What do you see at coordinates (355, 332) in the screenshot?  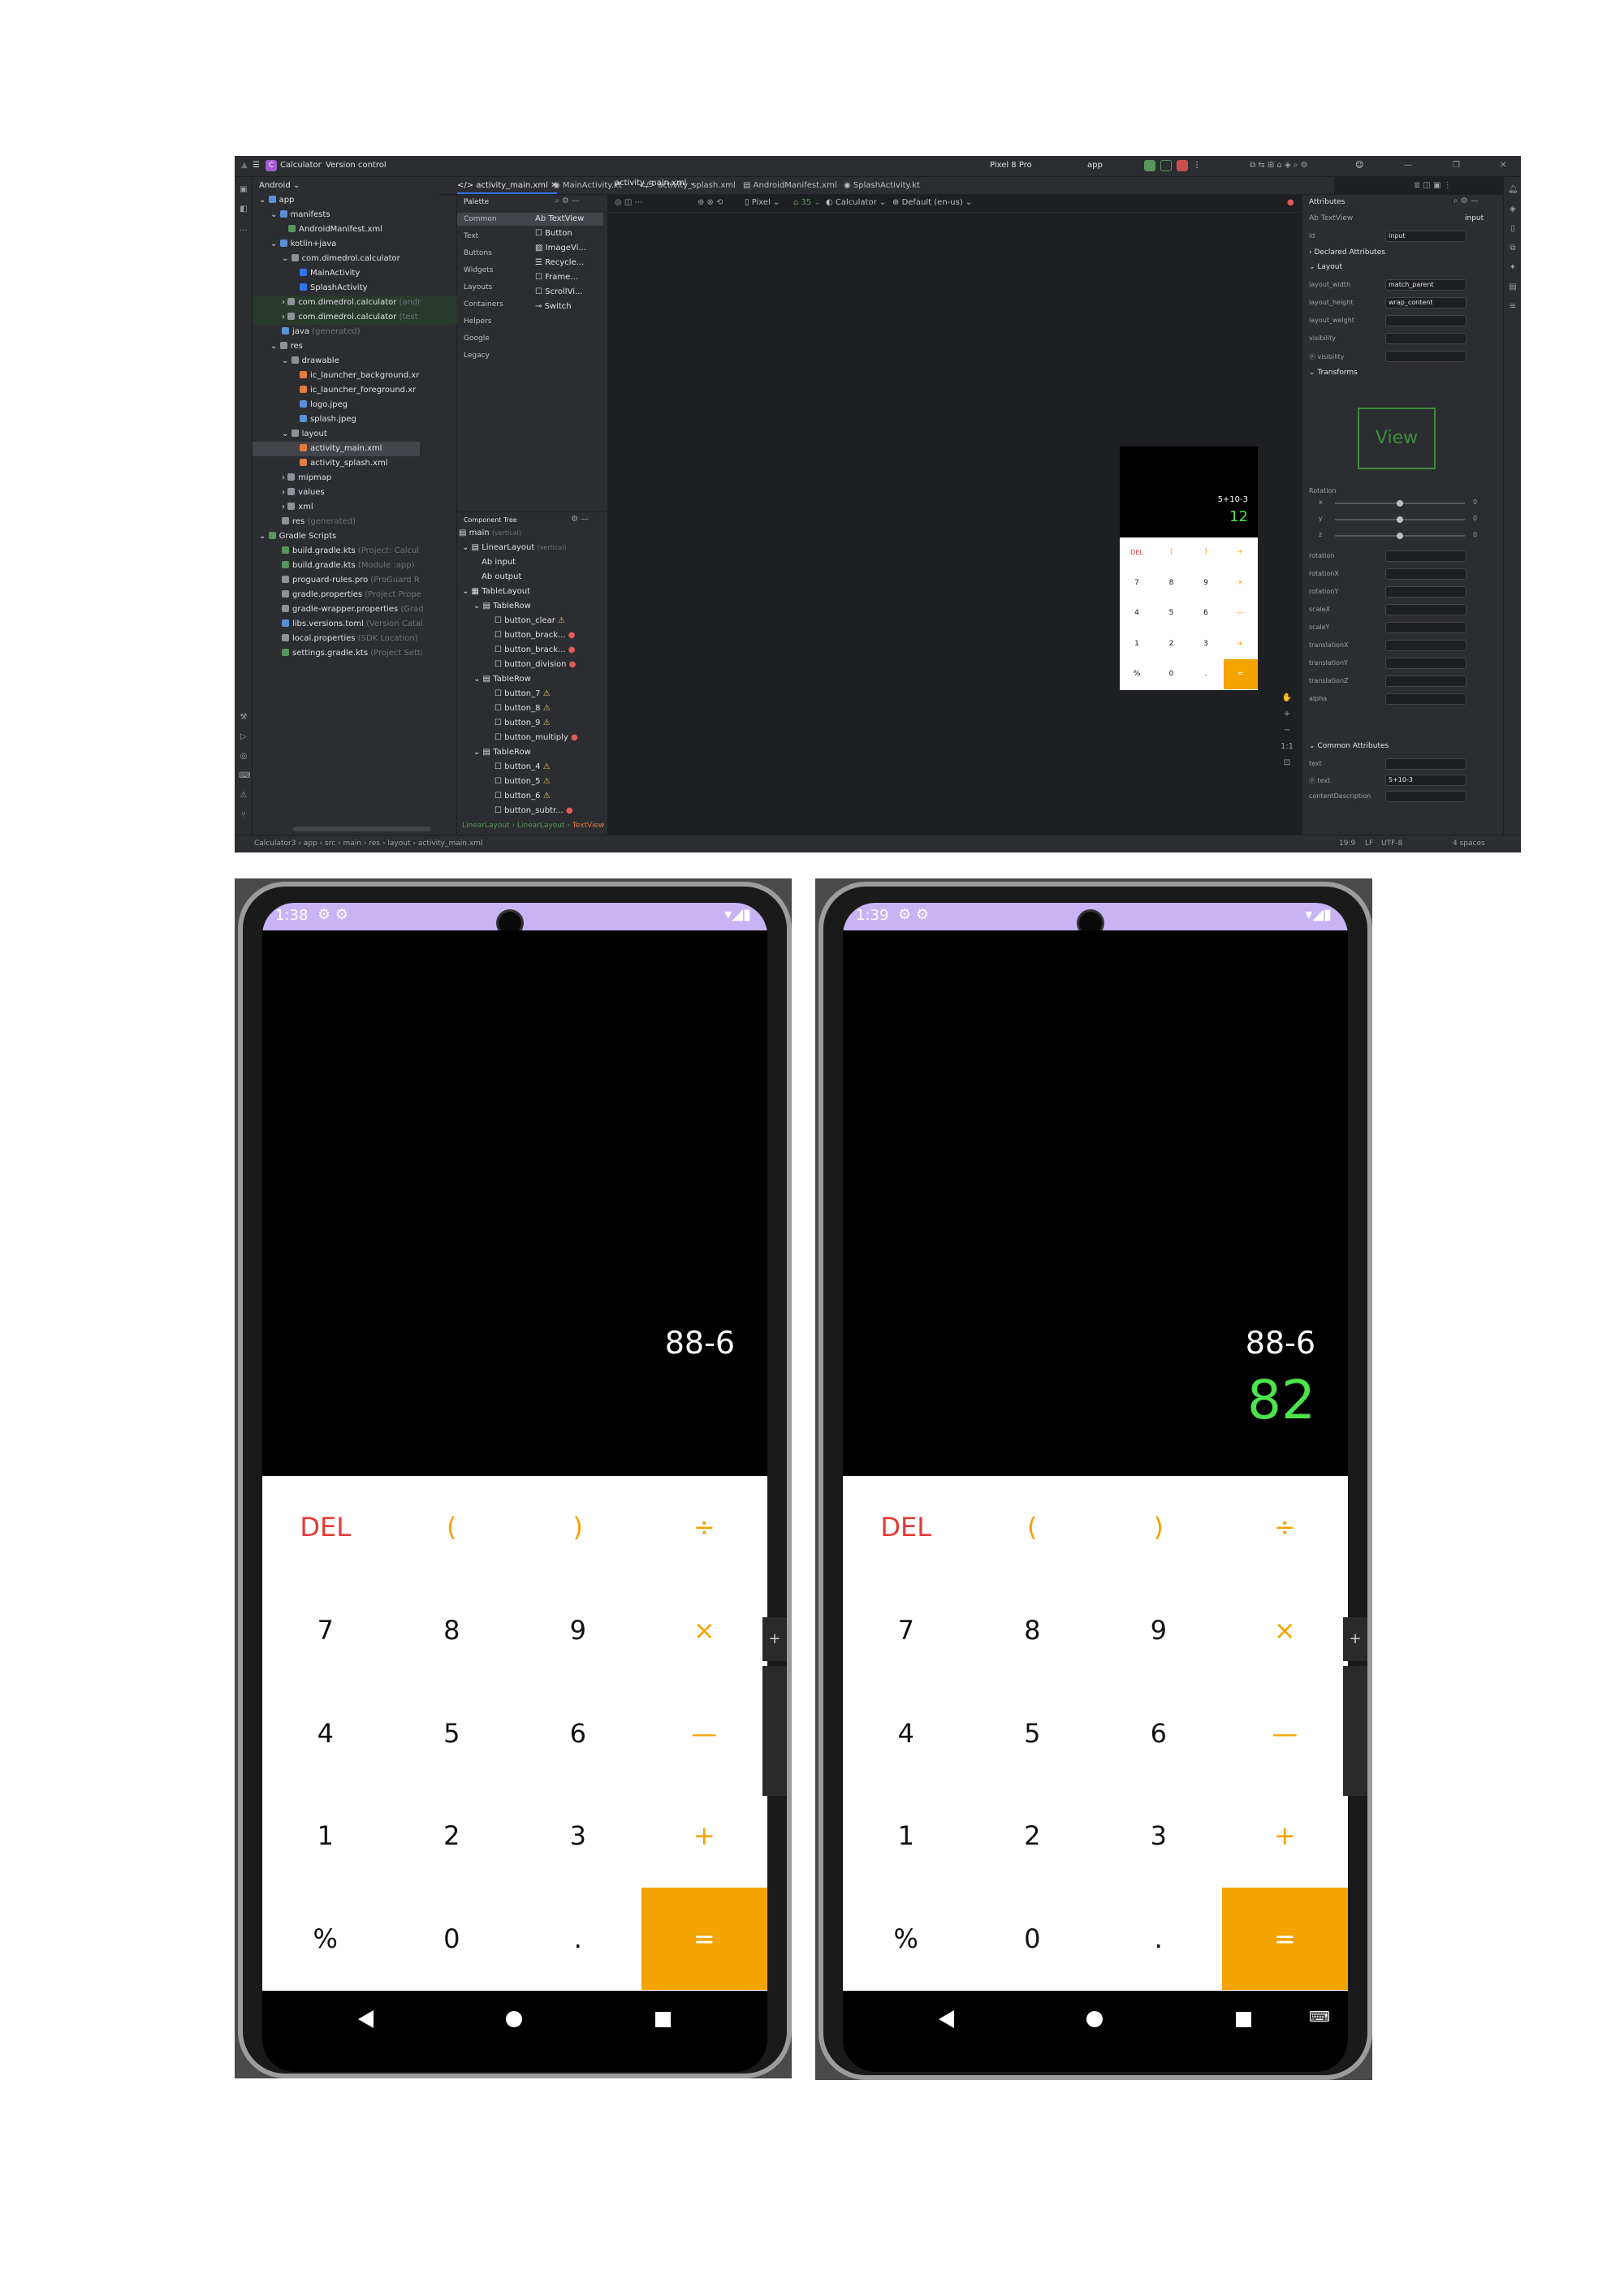 I see `tree-java-generated: java (generated)` at bounding box center [355, 332].